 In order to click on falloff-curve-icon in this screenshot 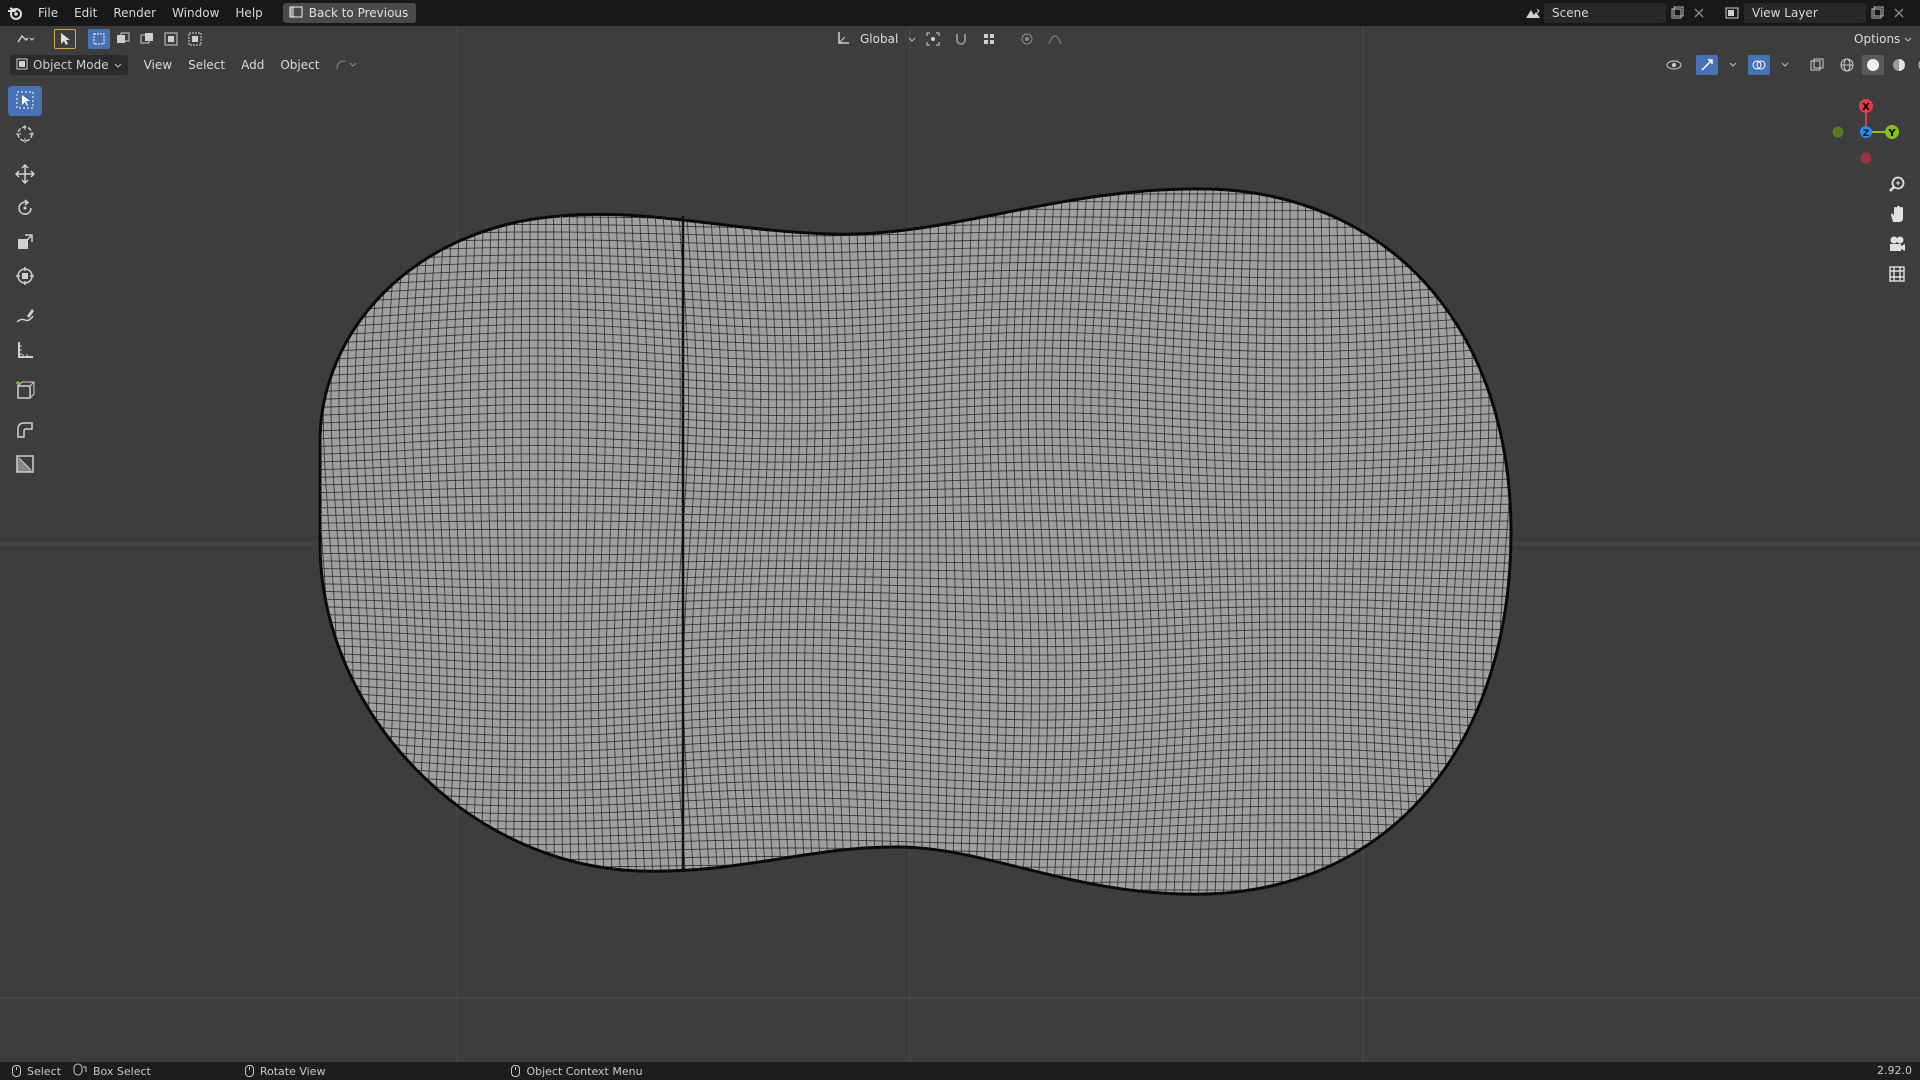, I will do `click(1055, 39)`.